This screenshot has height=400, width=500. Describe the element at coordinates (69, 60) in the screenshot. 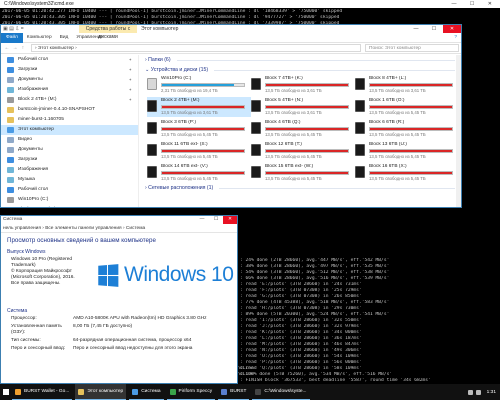

I see `nav-item: Рабочий стол ✦` at that location.